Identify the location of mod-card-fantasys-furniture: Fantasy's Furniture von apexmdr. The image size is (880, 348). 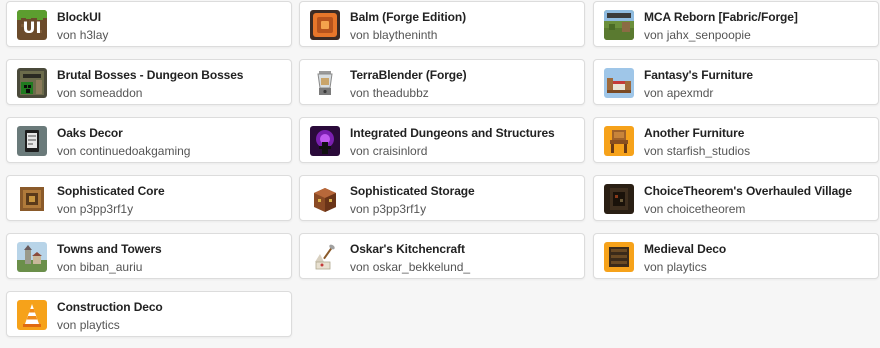
(736, 82).